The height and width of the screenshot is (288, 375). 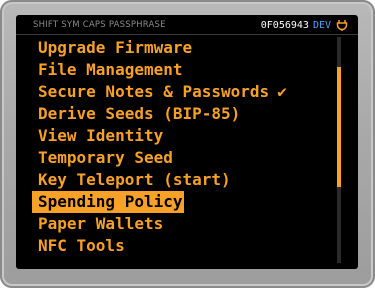 What do you see at coordinates (81, 245) in the screenshot?
I see `menu-item-label: NFC Tools` at bounding box center [81, 245].